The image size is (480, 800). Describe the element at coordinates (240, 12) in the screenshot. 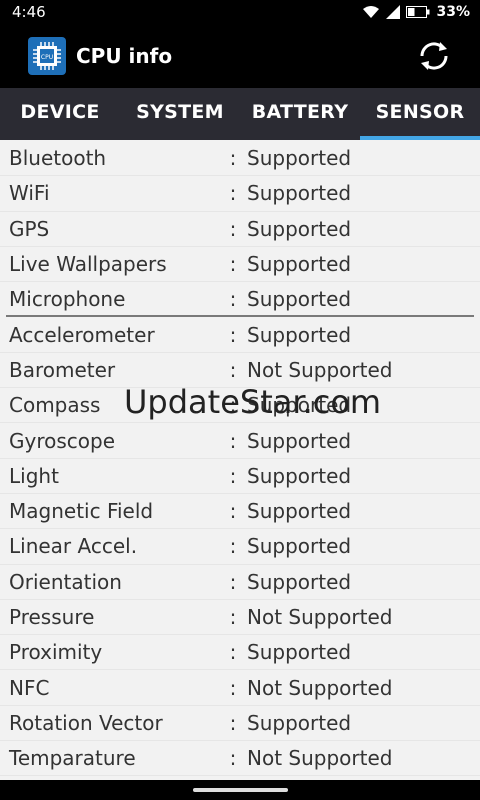

I see `status-bar: 4:46 33%` at that location.